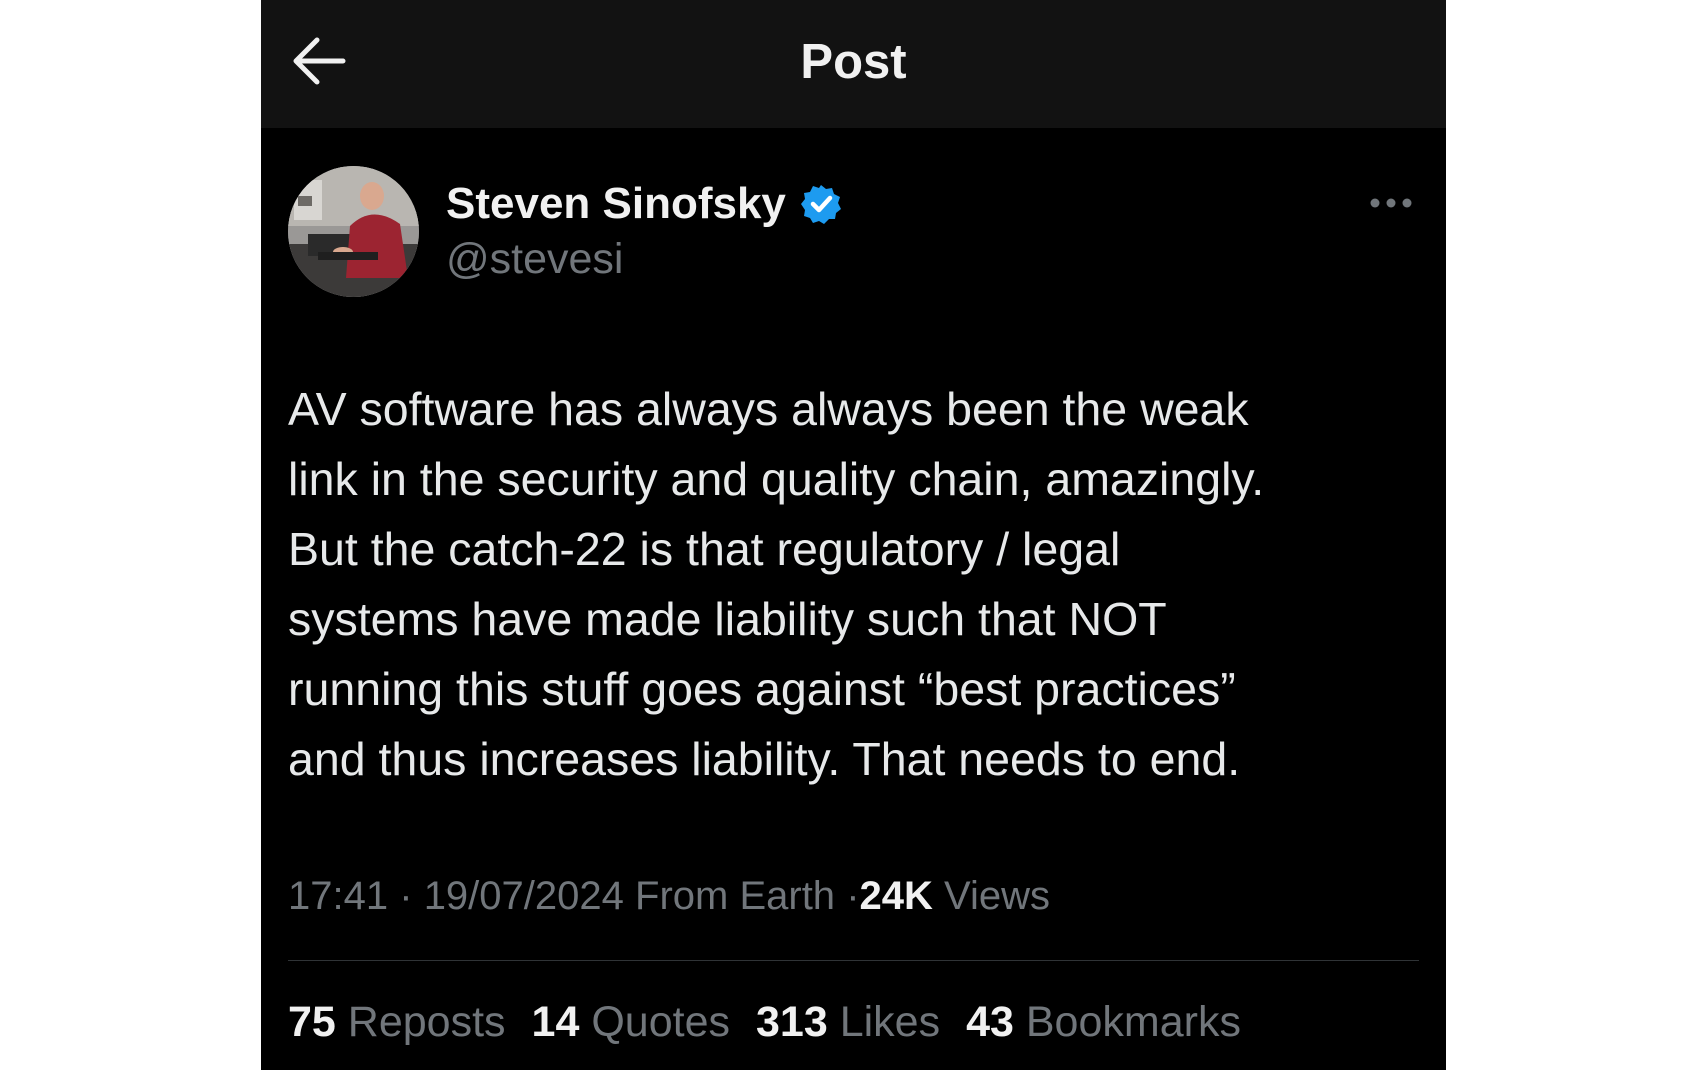 The height and width of the screenshot is (1070, 1700). What do you see at coordinates (660, 1022) in the screenshot?
I see `stat-label: Quotes` at bounding box center [660, 1022].